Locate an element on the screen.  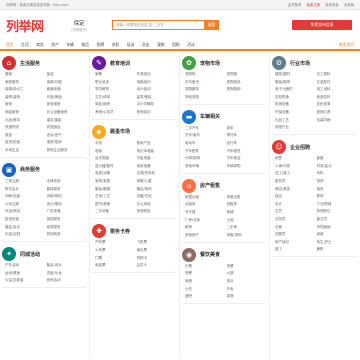
category-link: 外语培训 is located at coordinates (157, 74).